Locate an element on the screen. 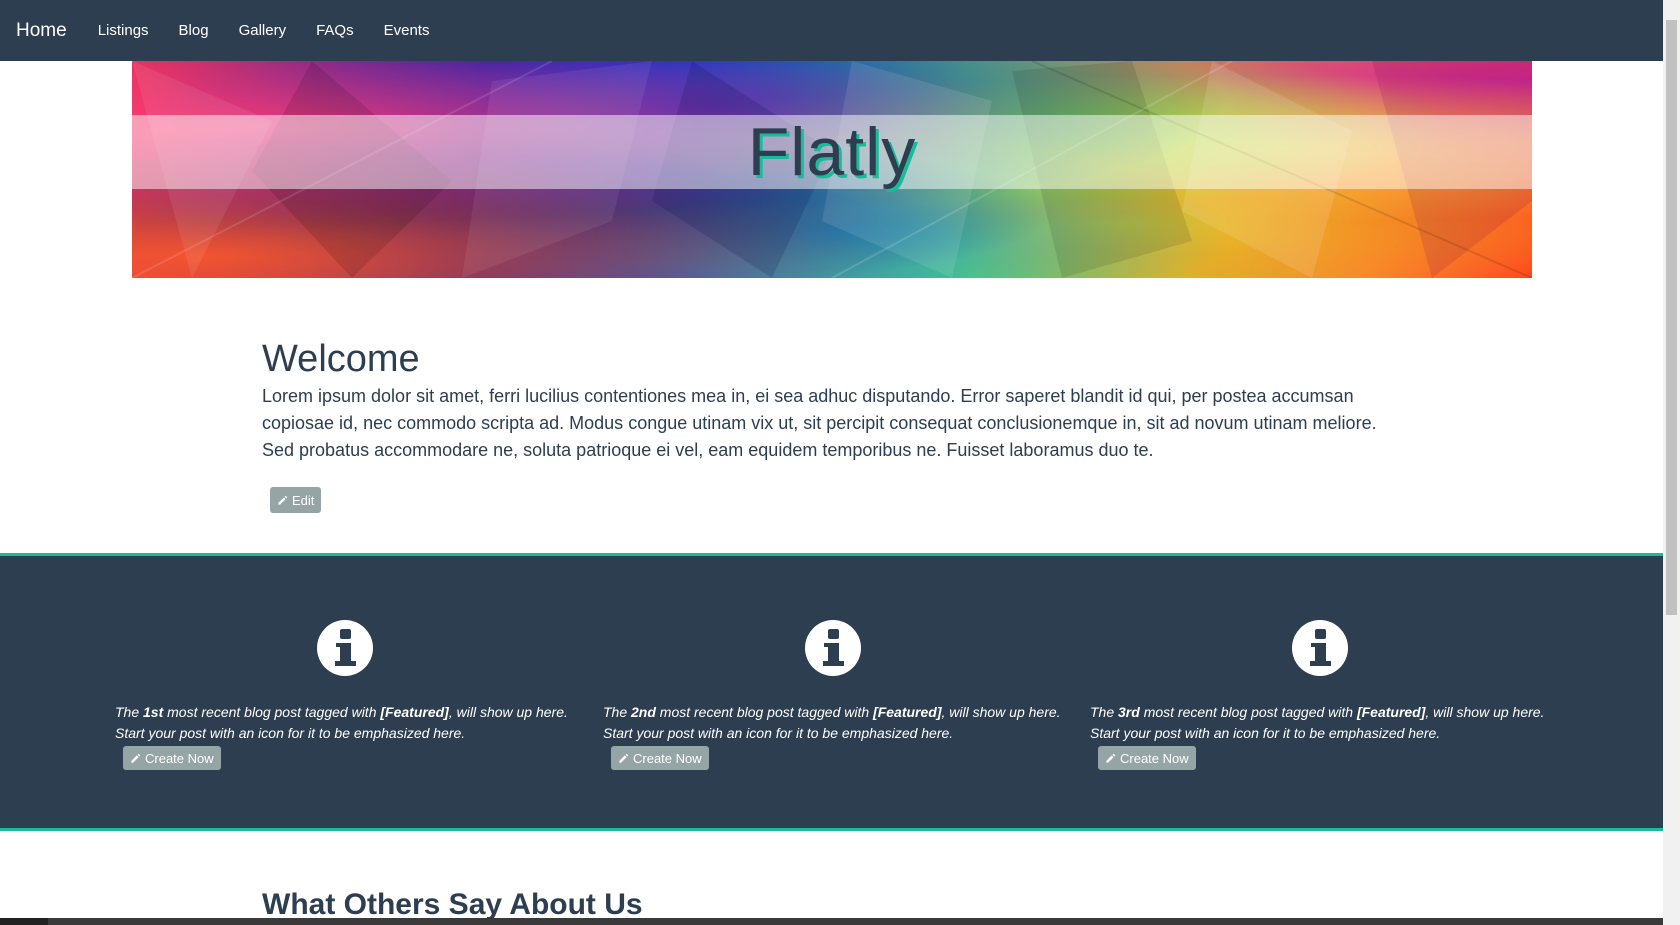  banner-title-strip: Flatly is located at coordinates (832, 152).